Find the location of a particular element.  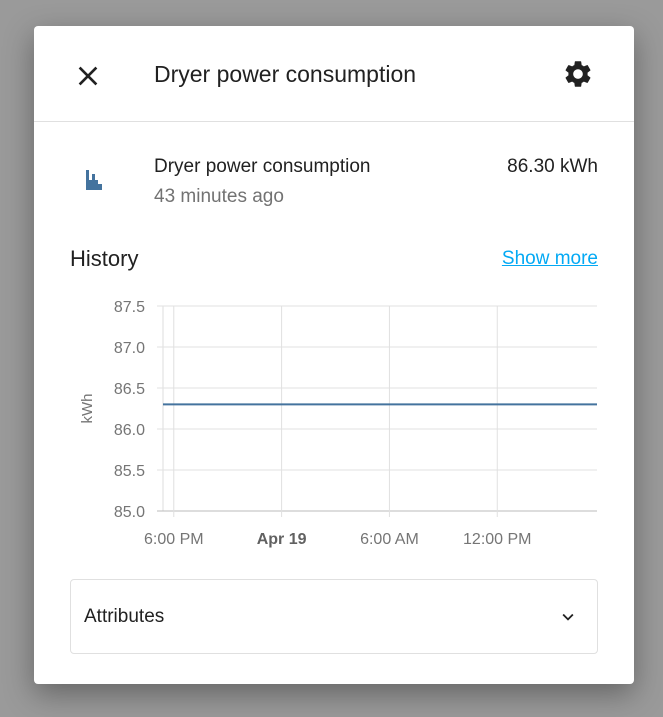

y-tick-label: 87.5 is located at coordinates (129, 307).